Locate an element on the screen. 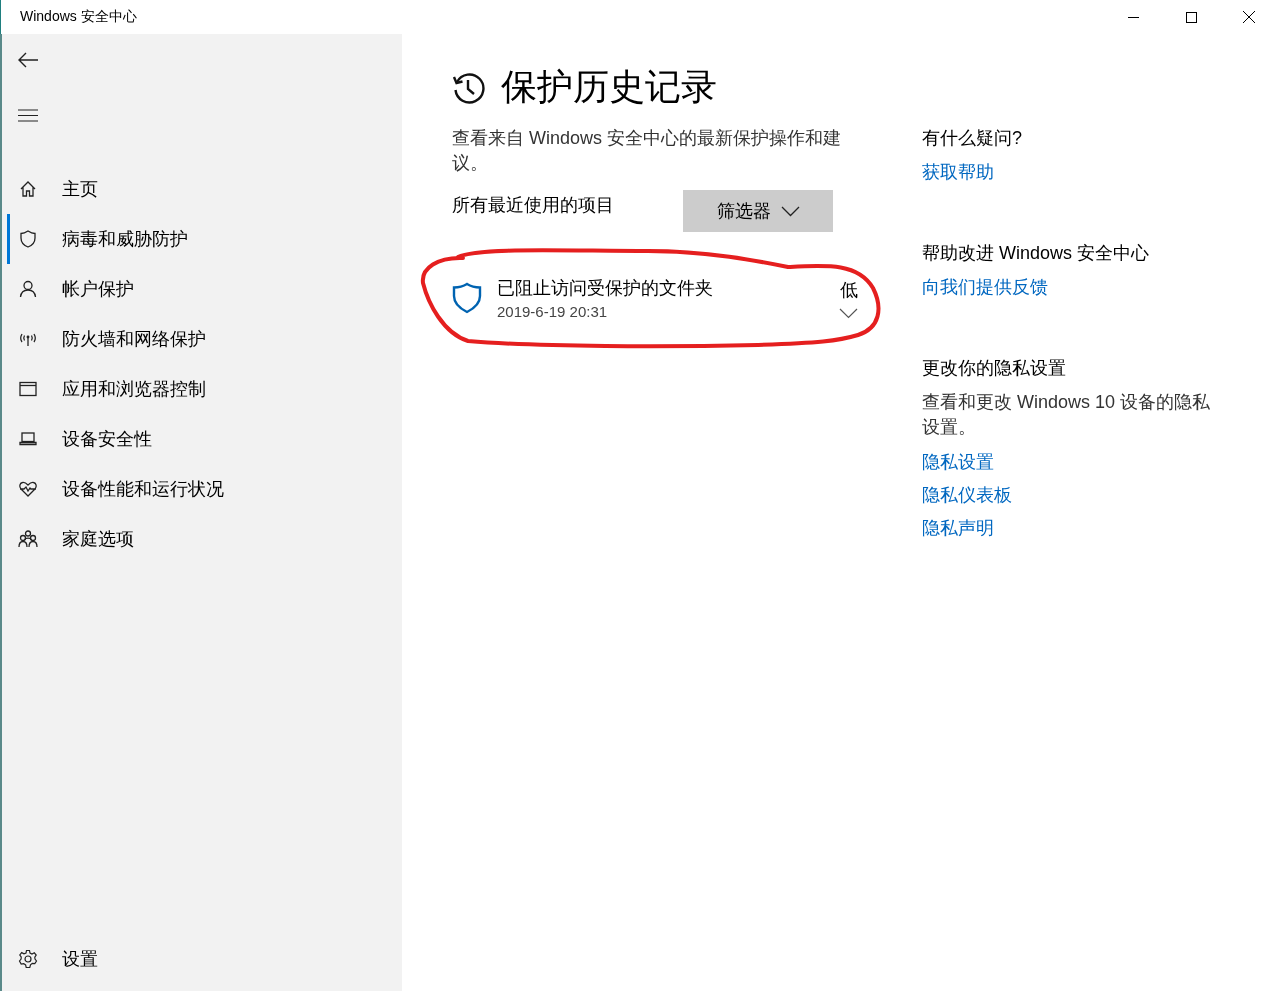  aside-heading: 帮助改进 Windows 安全中心 is located at coordinates (1036, 253).